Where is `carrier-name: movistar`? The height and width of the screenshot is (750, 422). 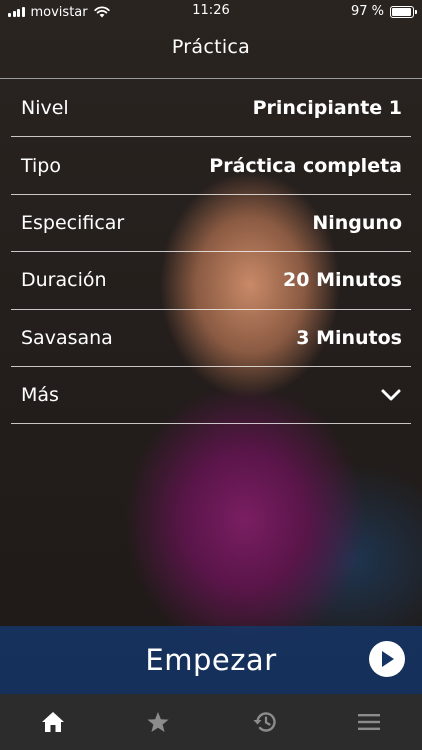 carrier-name: movistar is located at coordinates (59, 12).